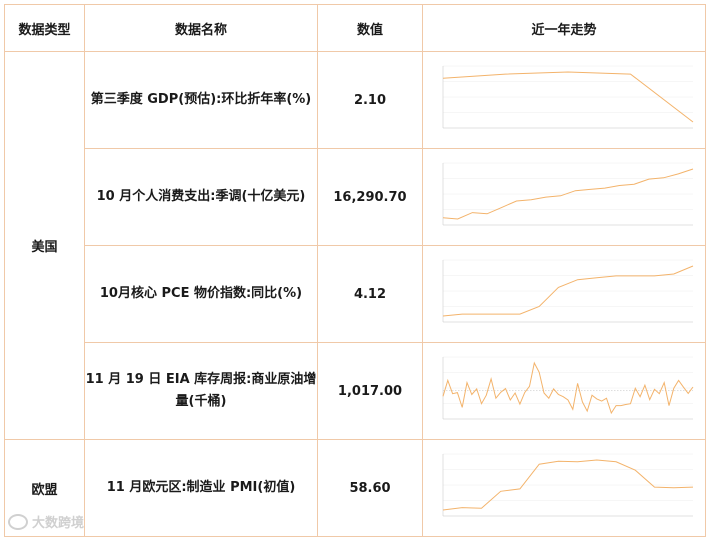 This screenshot has height=537, width=709. I want to click on header-name: 数据名称, so click(201, 28).